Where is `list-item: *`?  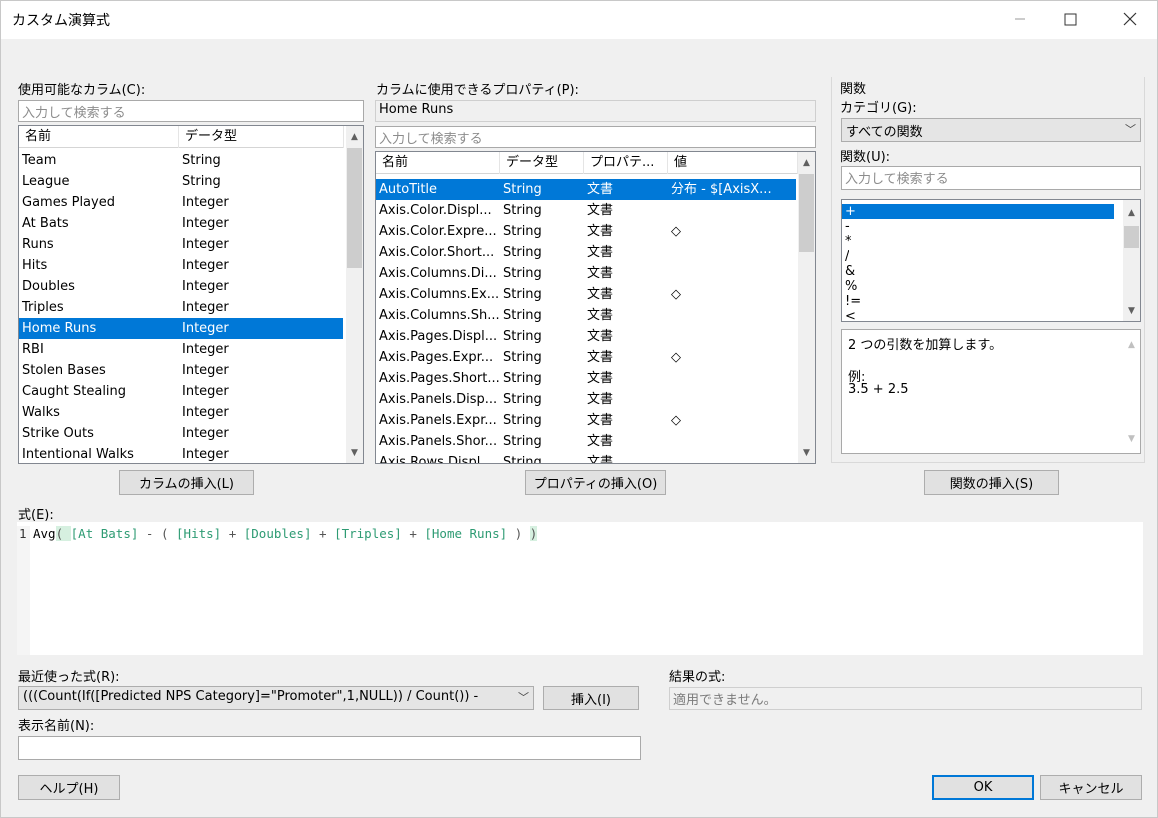
list-item: * is located at coordinates (978, 241).